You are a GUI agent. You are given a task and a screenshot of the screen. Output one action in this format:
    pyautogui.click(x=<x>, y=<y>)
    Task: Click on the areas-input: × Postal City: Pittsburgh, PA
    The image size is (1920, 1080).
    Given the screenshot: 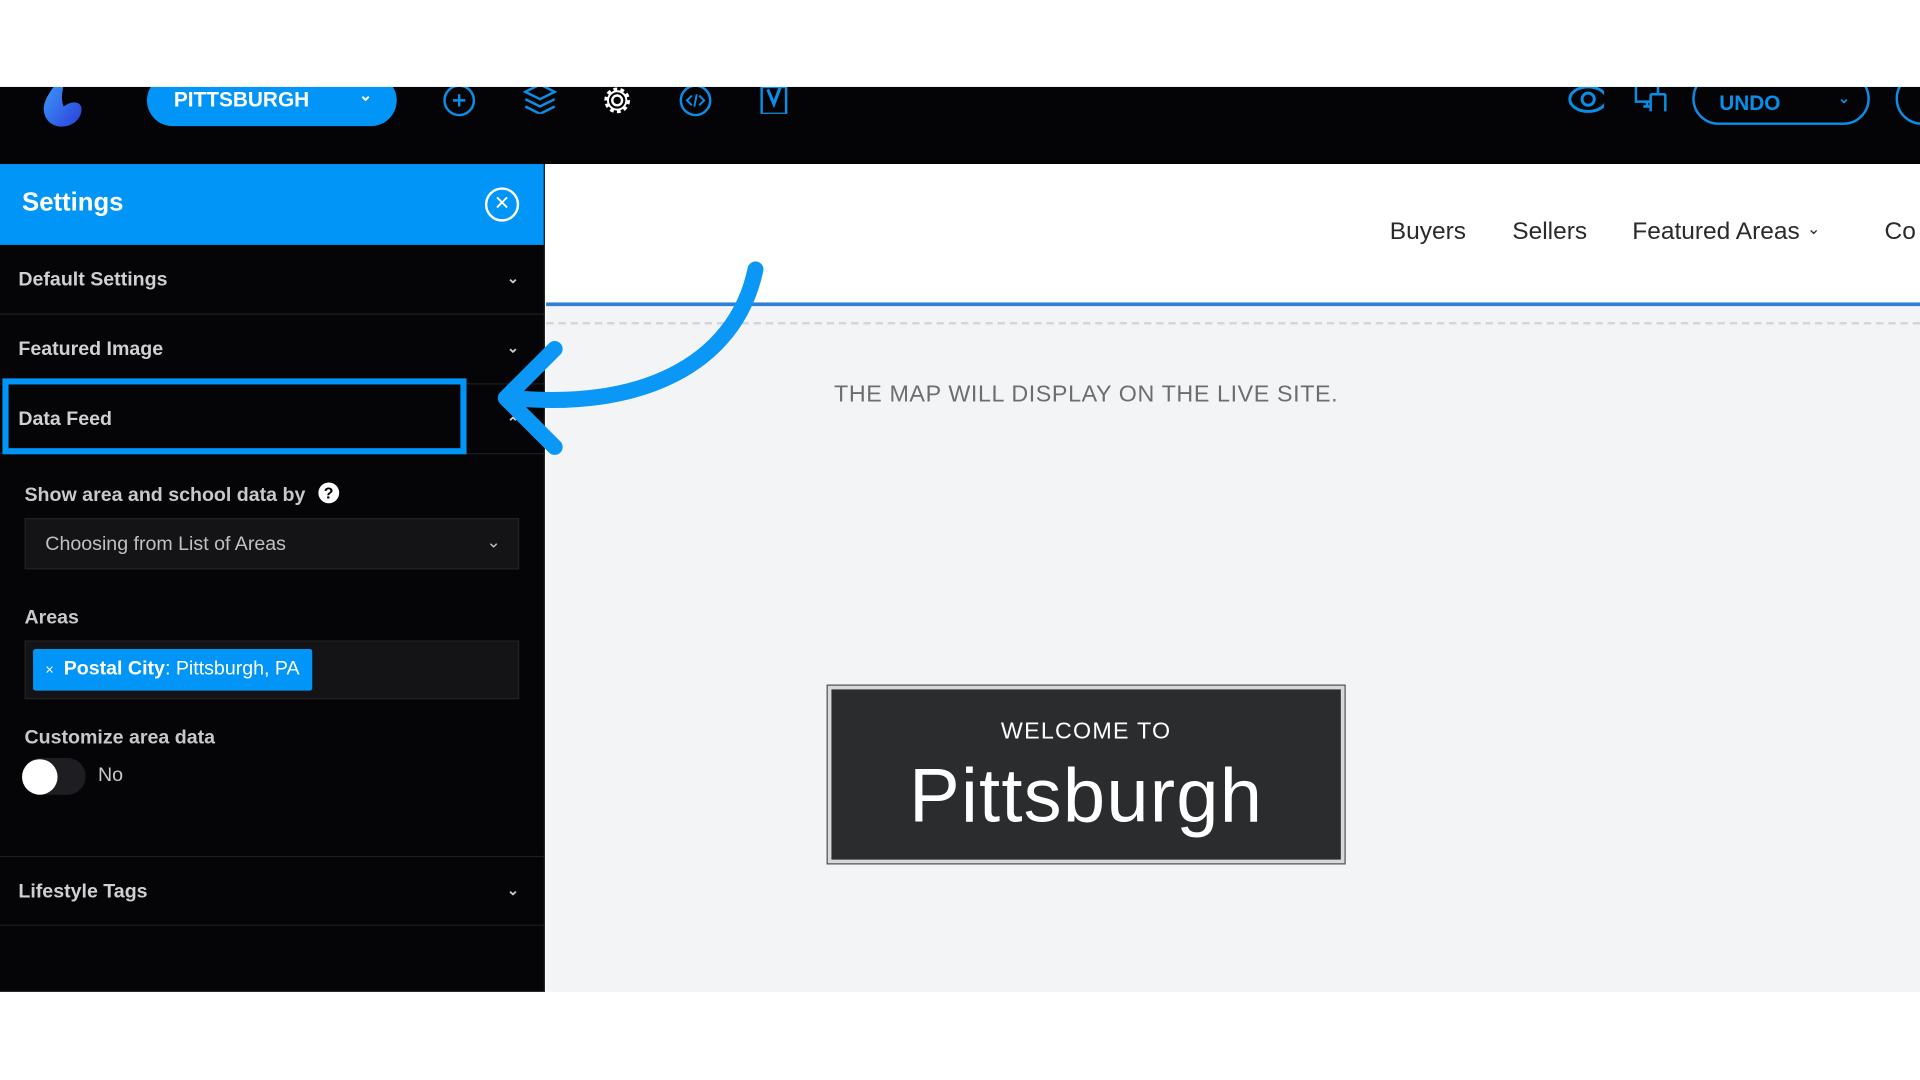 What is the action you would take?
    pyautogui.click(x=272, y=670)
    